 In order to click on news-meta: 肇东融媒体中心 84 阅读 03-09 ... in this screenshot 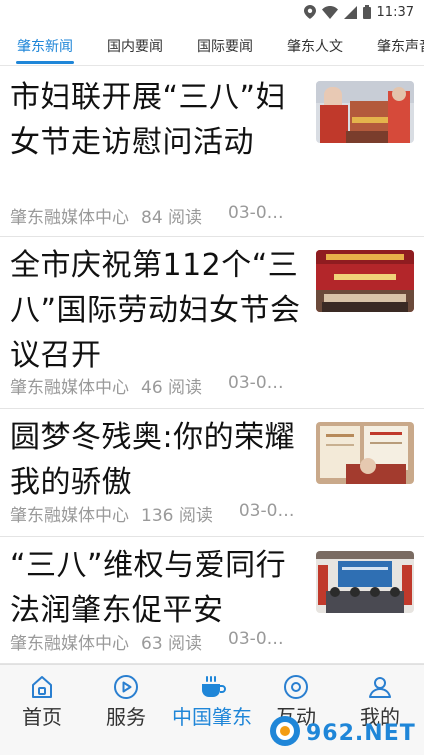, I will do `click(160, 215)`.